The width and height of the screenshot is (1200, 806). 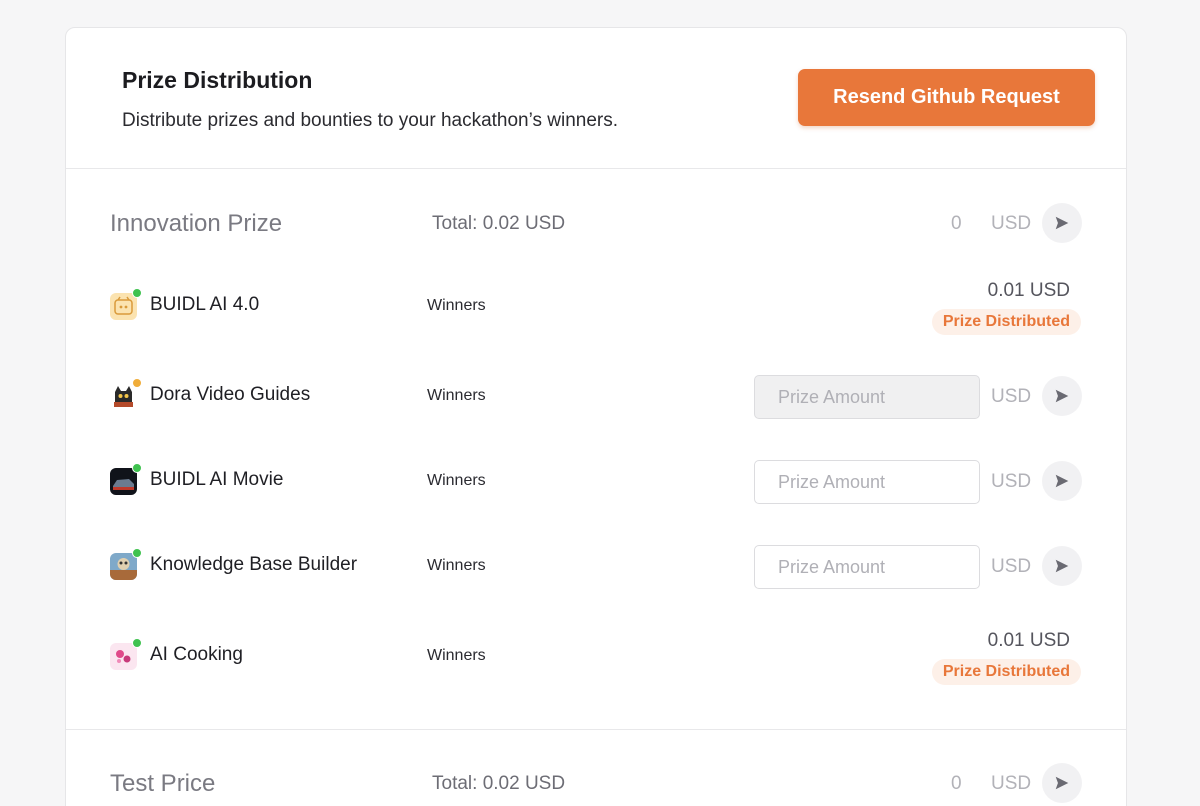 I want to click on team-row: Dora Video Guides Winners USD, so click(x=596, y=396).